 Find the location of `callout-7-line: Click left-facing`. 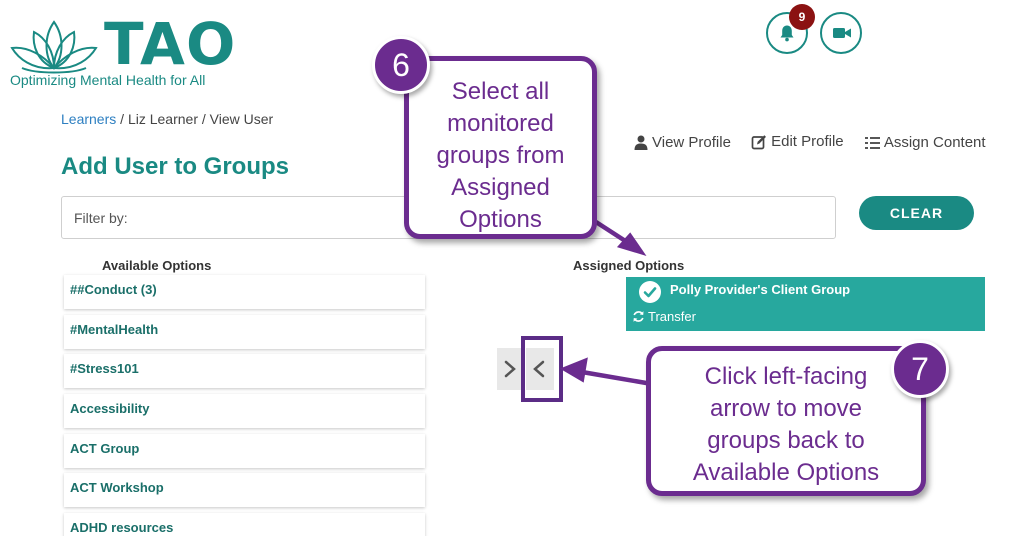

callout-7-line: Click left-facing is located at coordinates (786, 376).